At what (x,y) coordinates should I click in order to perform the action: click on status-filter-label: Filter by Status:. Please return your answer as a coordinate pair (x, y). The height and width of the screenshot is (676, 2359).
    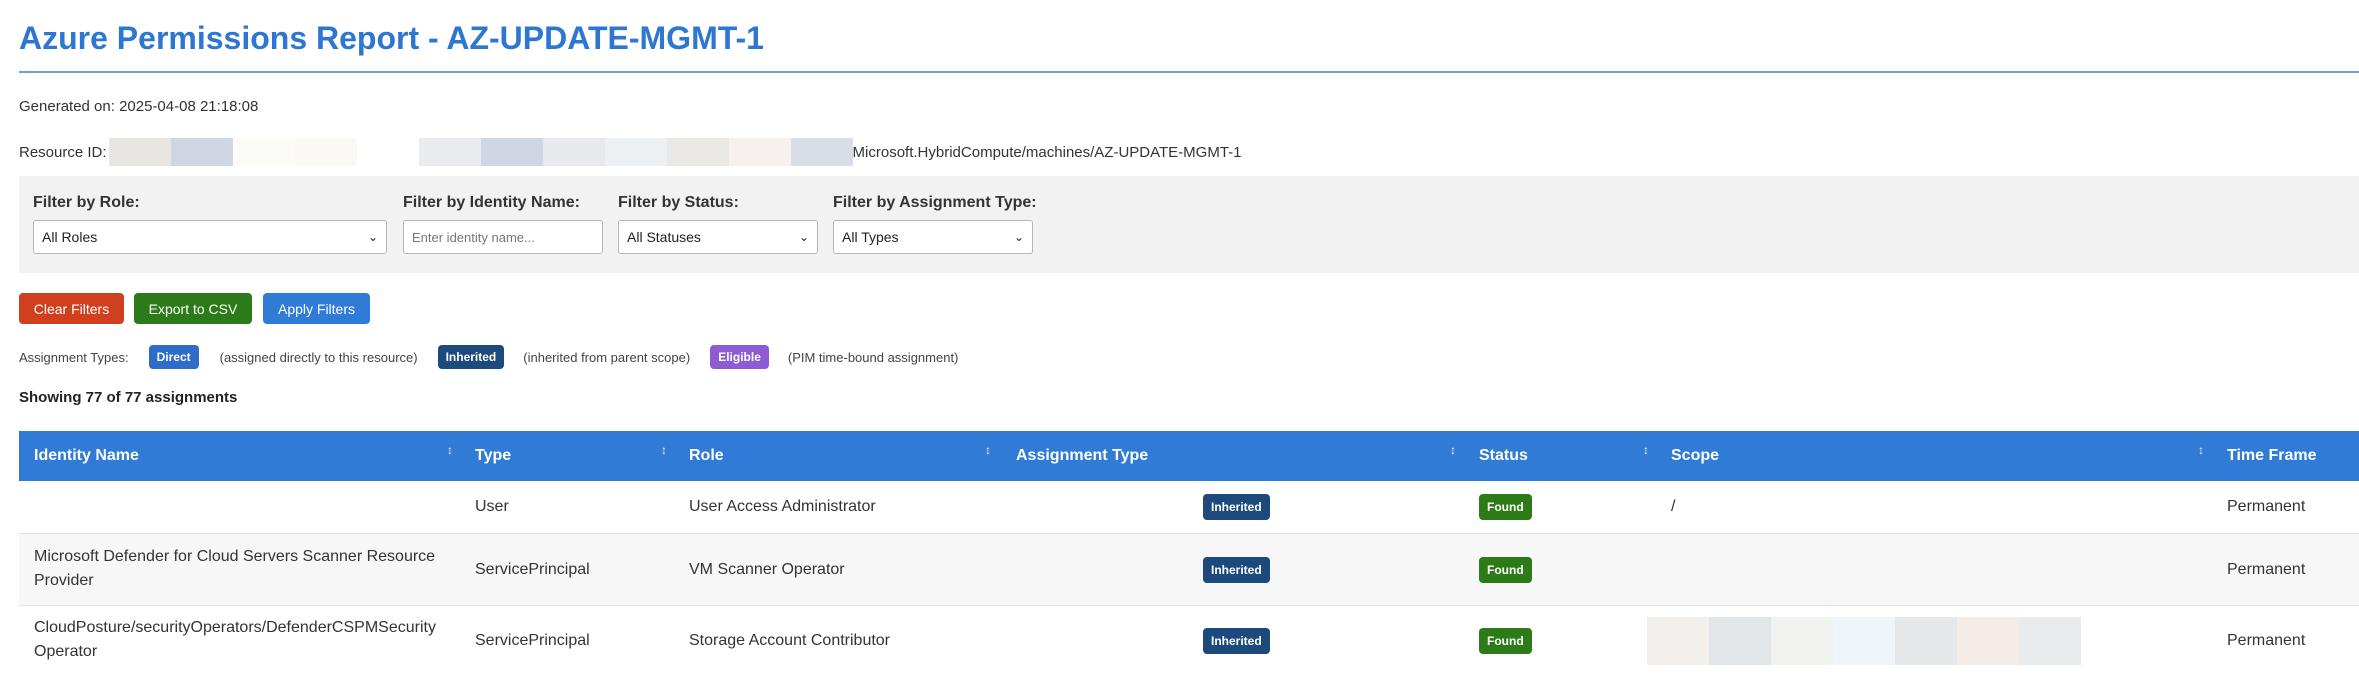
    Looking at the image, I should click on (678, 202).